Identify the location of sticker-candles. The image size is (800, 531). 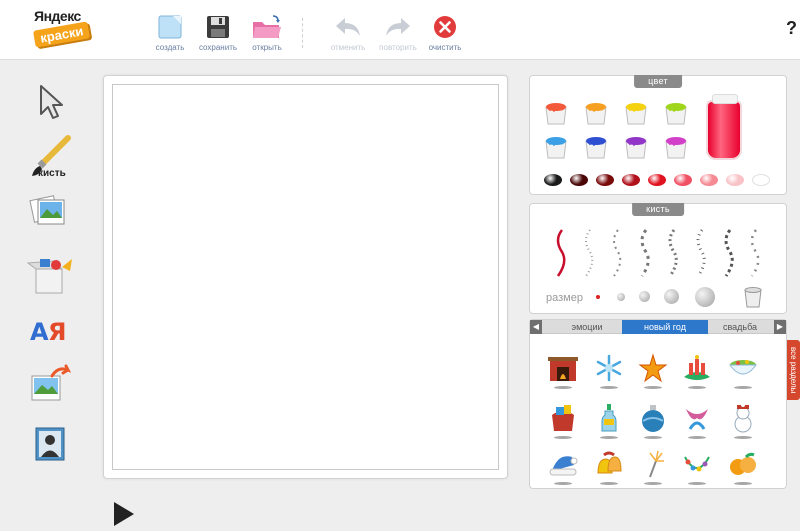
(697, 369).